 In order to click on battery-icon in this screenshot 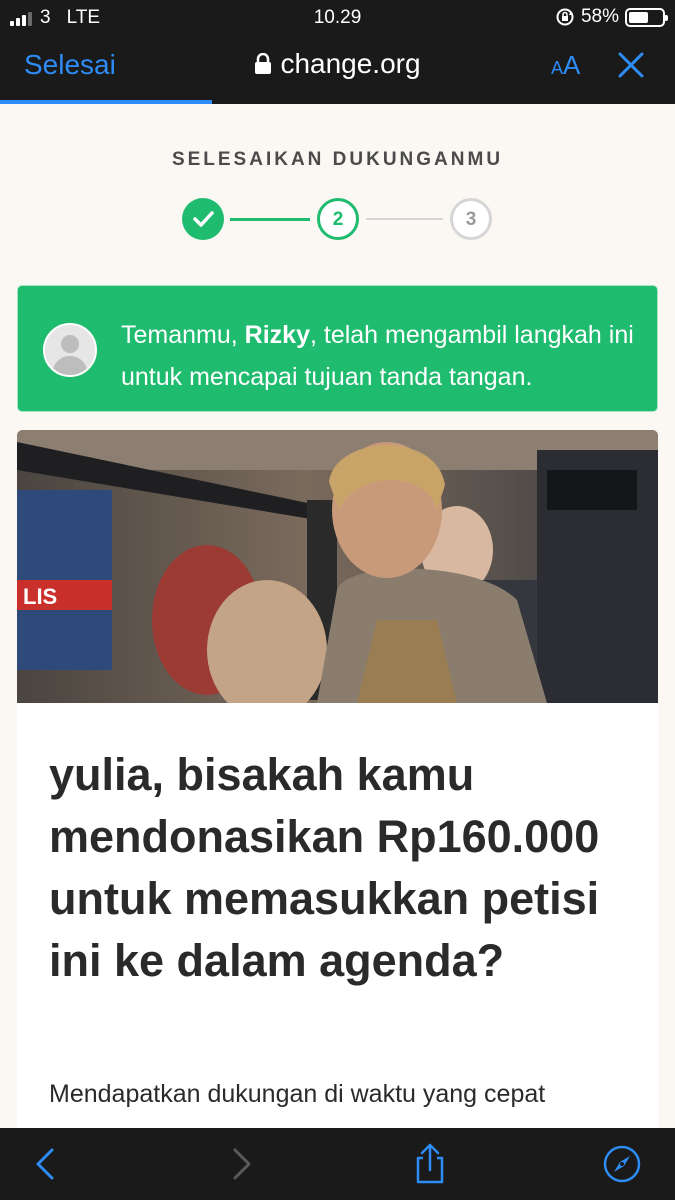, I will do `click(646, 17)`.